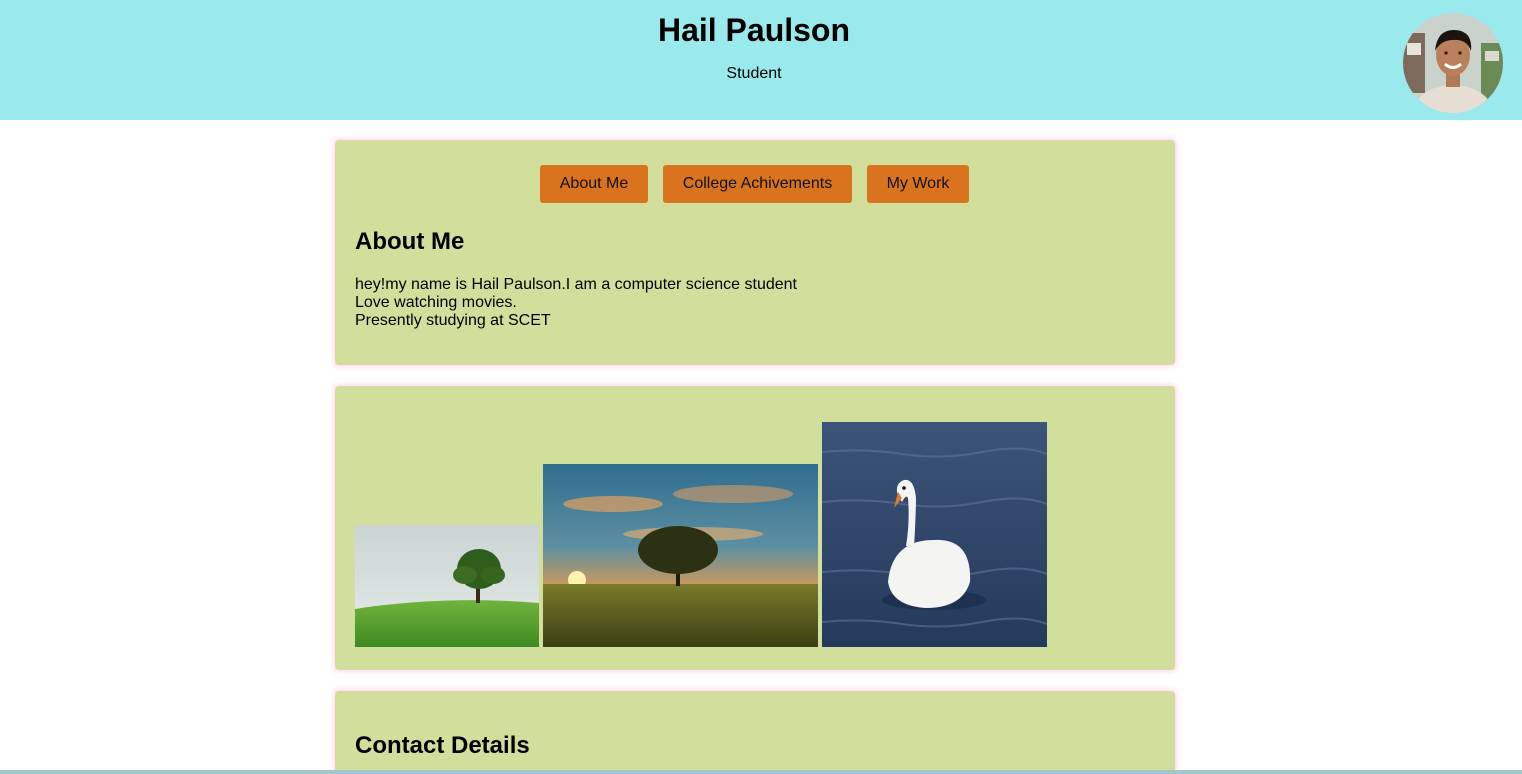  I want to click on college-achievements-button: College Achivements, so click(757, 184).